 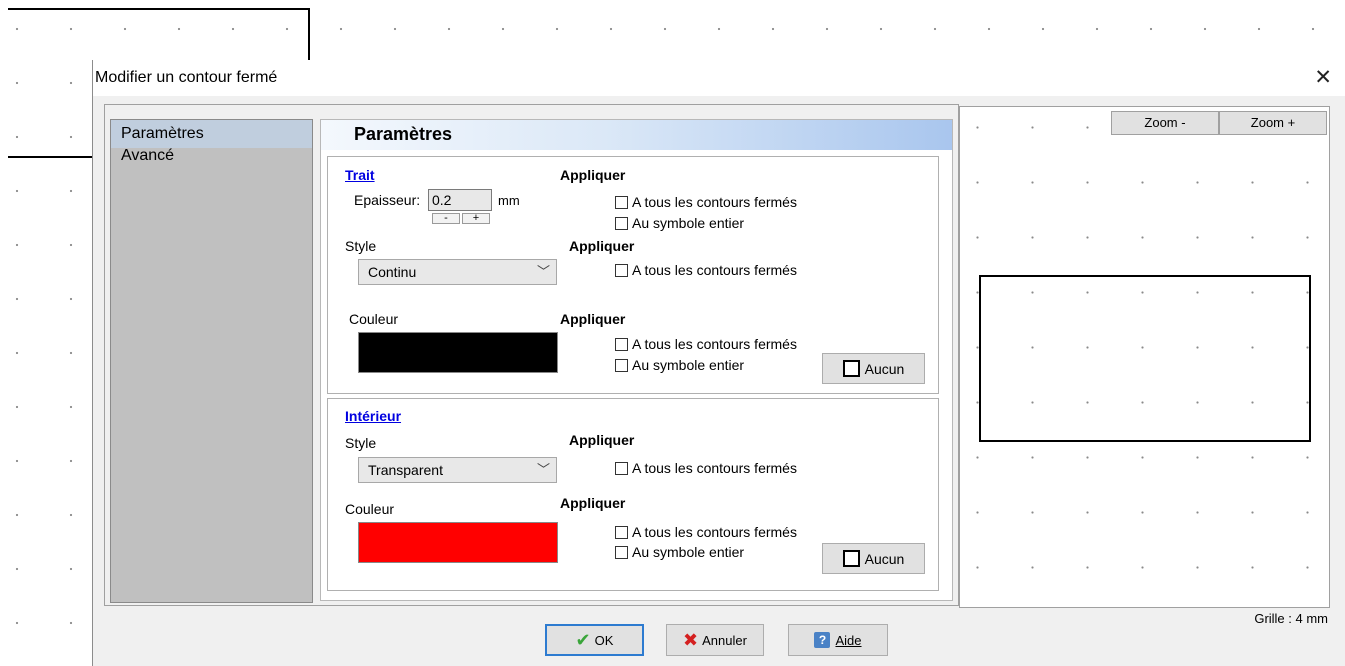 I want to click on interieur-color-apply-label: Appliquer, so click(x=593, y=503).